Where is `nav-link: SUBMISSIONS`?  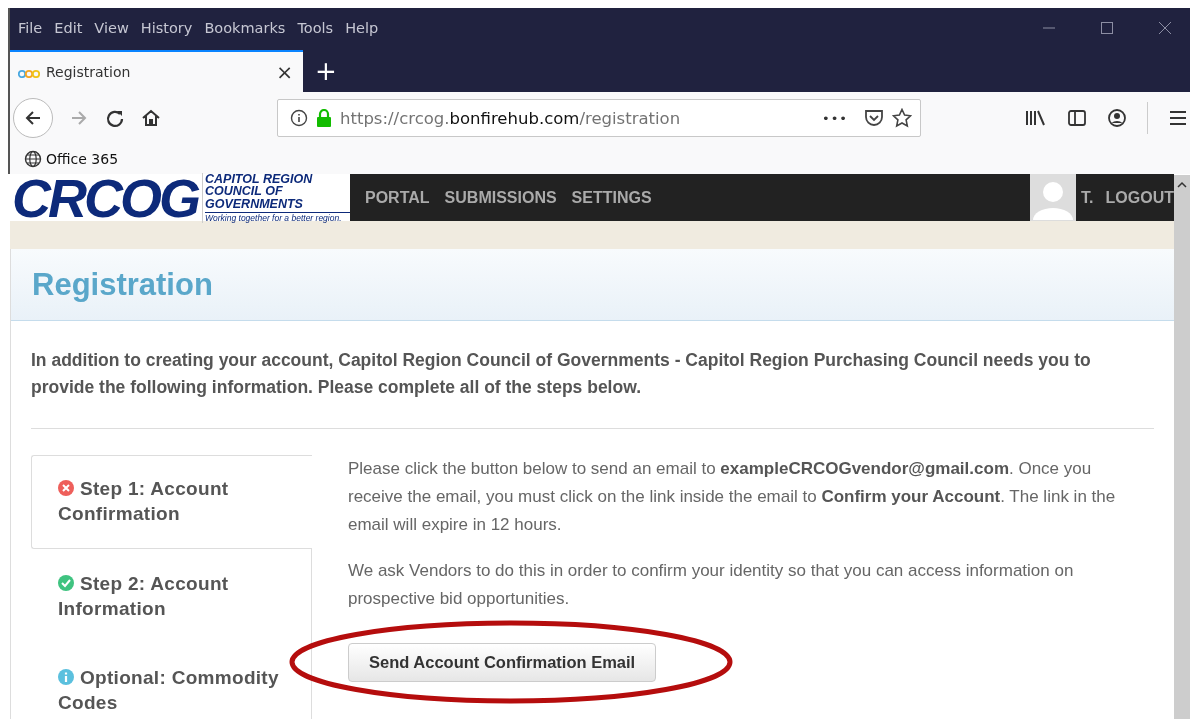
nav-link: SUBMISSIONS is located at coordinates (500, 197).